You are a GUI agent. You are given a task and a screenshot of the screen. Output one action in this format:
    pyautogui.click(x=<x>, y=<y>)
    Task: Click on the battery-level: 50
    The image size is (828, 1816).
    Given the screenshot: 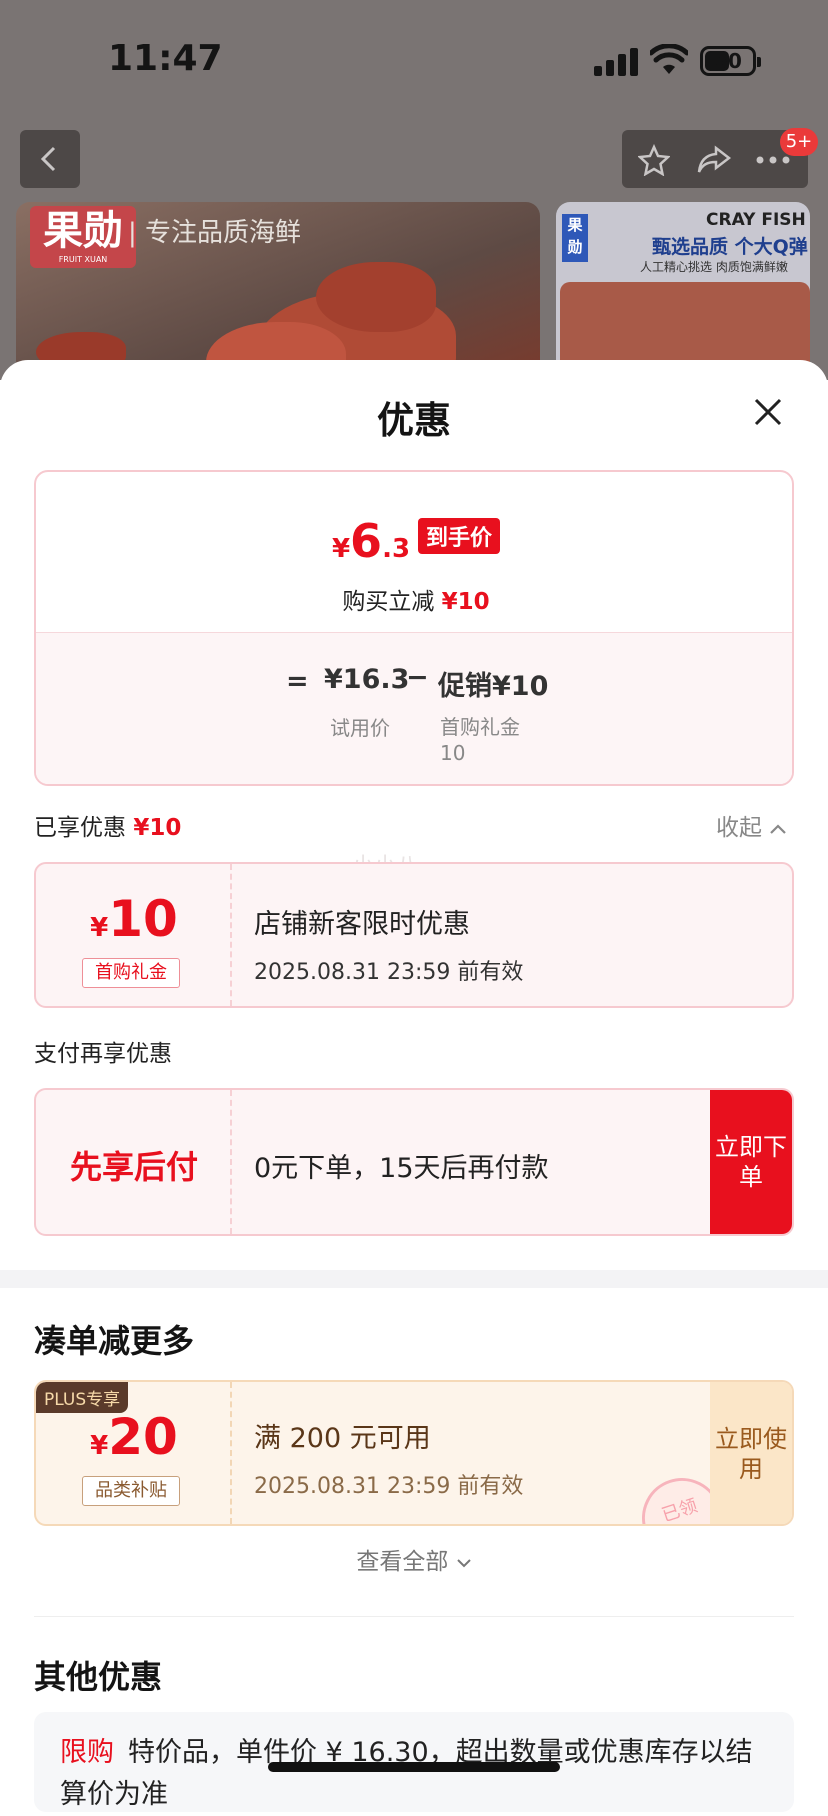 What is the action you would take?
    pyautogui.click(x=728, y=61)
    